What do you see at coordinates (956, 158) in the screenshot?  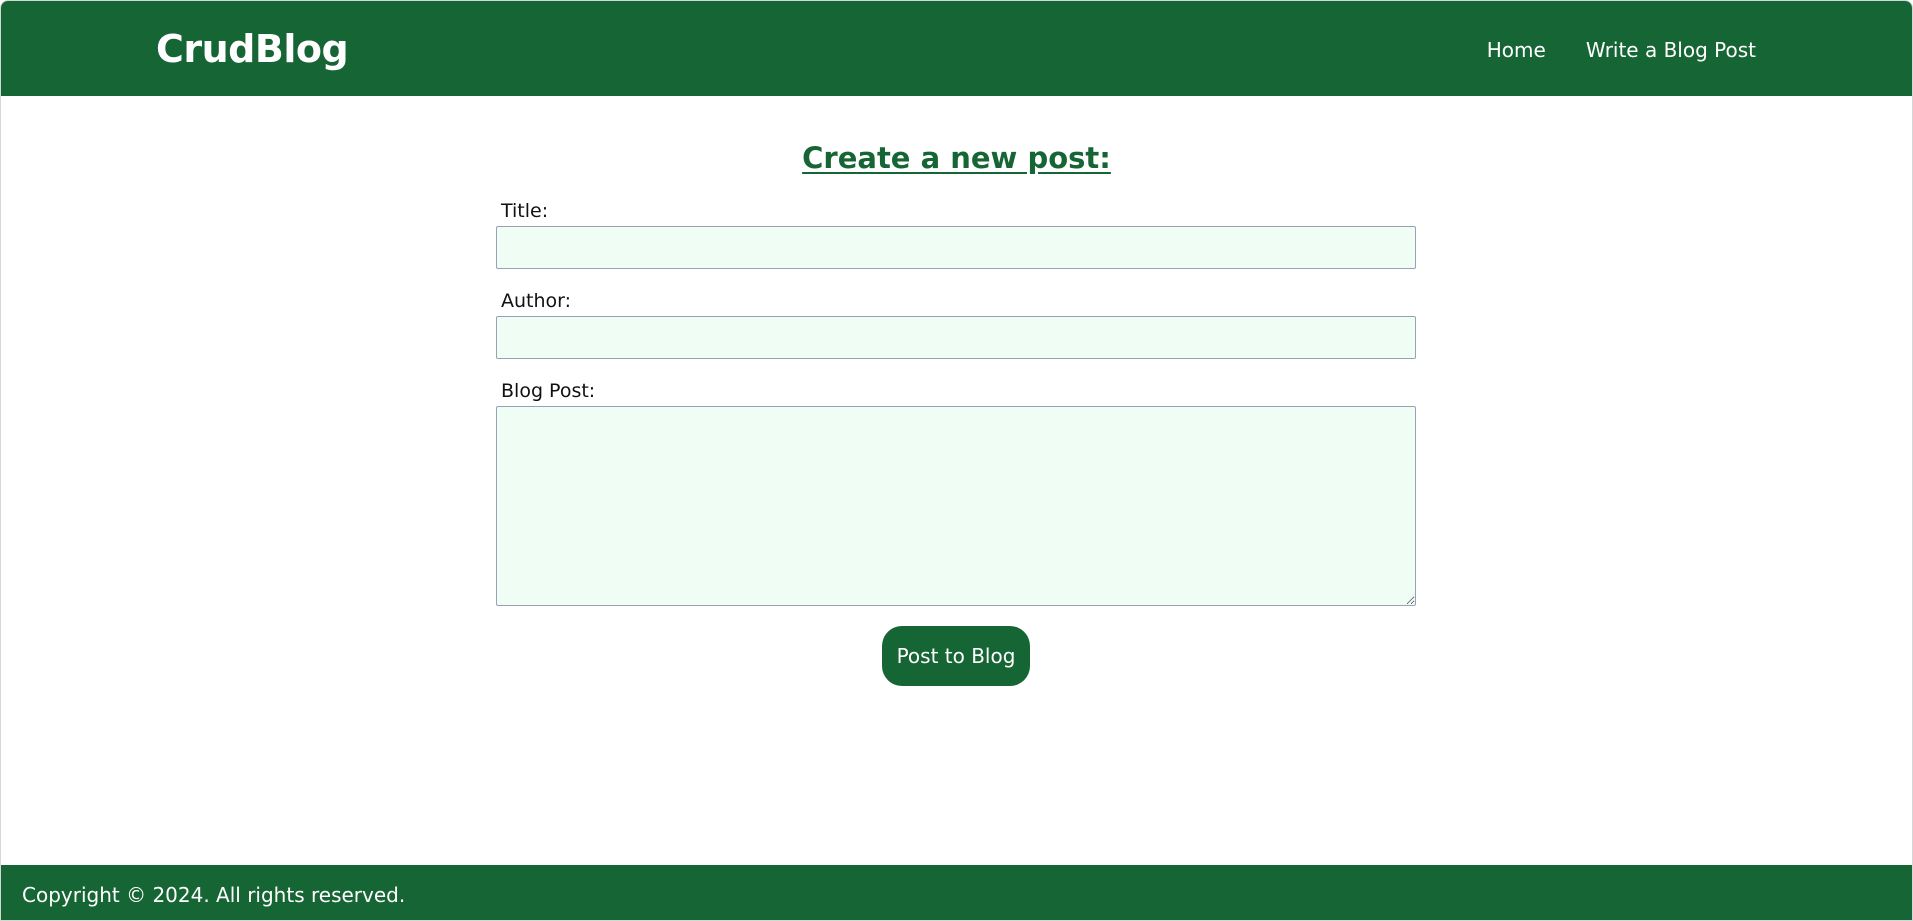 I see `page-title: Create a new post:` at bounding box center [956, 158].